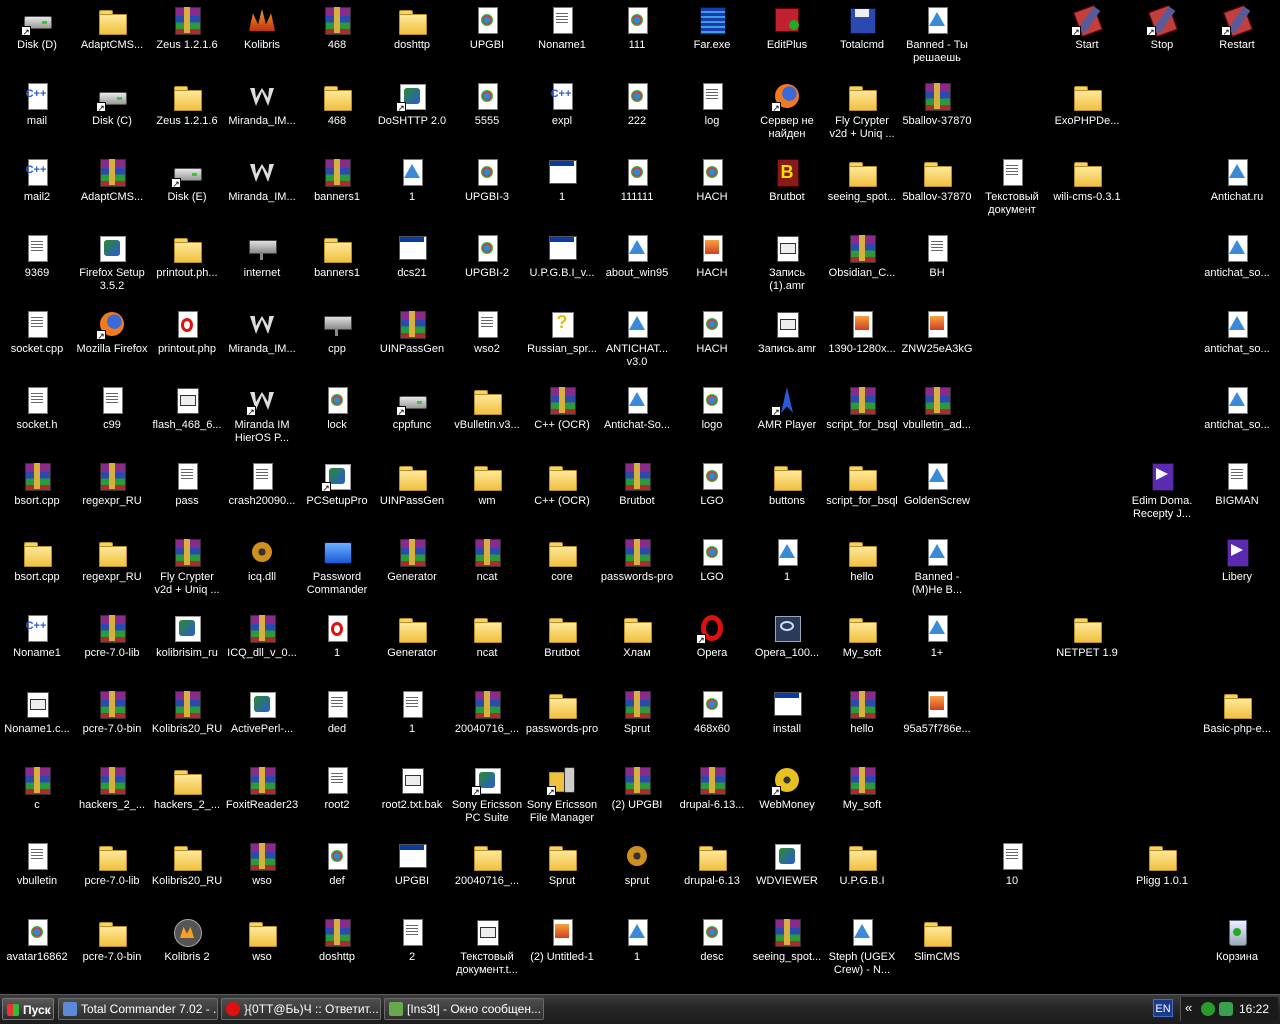  What do you see at coordinates (637, 711) in the screenshot?
I see `desktop-icon: Sprut` at bounding box center [637, 711].